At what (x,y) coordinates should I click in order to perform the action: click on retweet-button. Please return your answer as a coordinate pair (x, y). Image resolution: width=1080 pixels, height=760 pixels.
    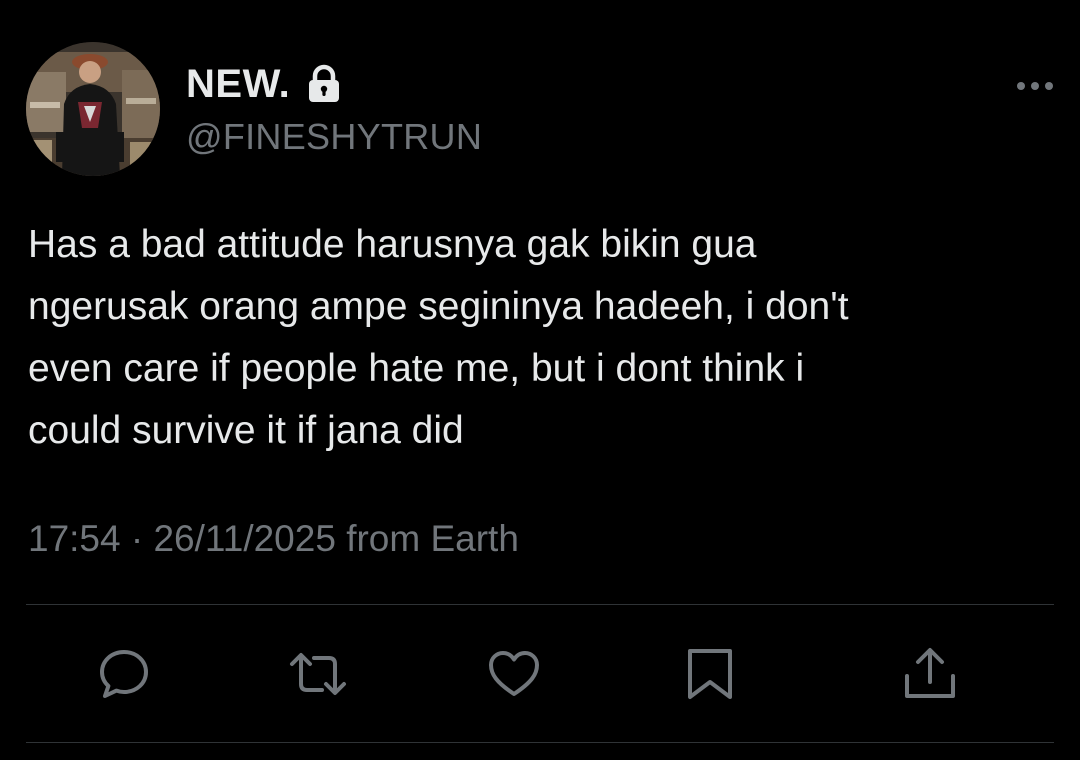
    Looking at the image, I should click on (318, 674).